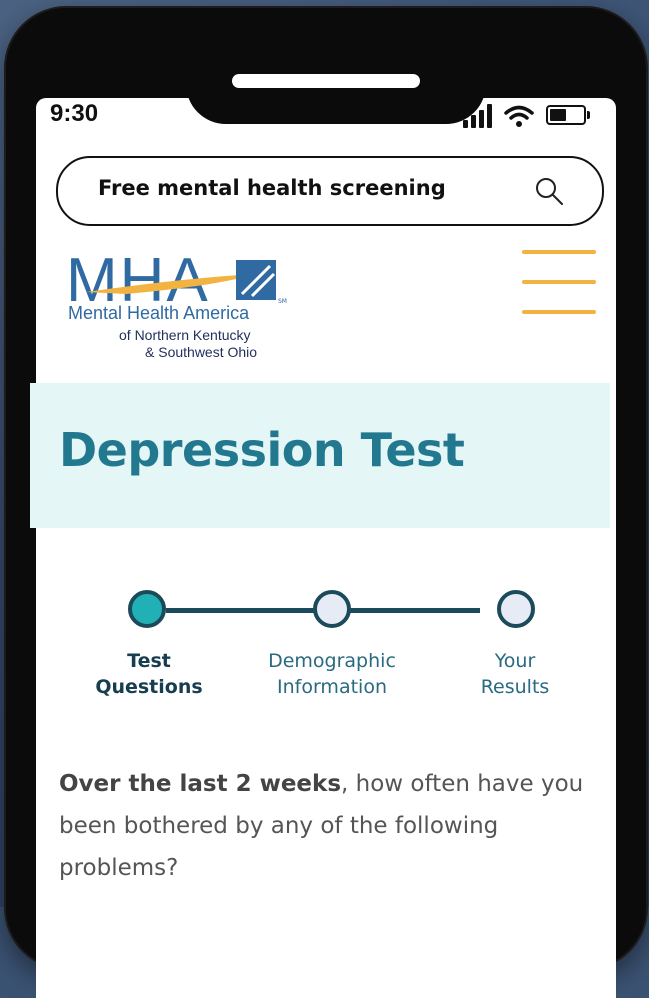 Image resolution: width=649 pixels, height=998 pixels. Describe the element at coordinates (149, 661) in the screenshot. I see `step-label-line1: Test` at that location.